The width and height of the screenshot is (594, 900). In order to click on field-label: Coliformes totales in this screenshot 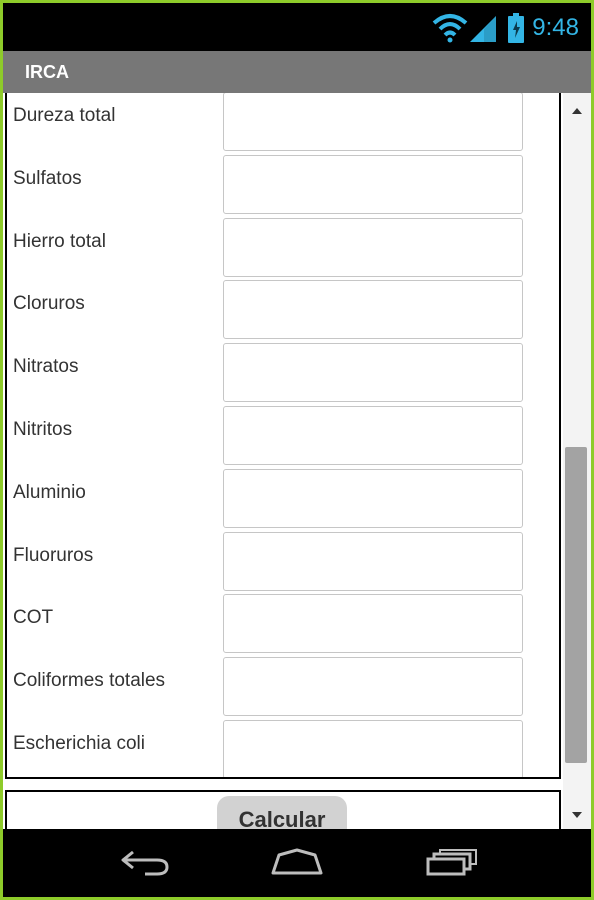, I will do `click(89, 681)`.